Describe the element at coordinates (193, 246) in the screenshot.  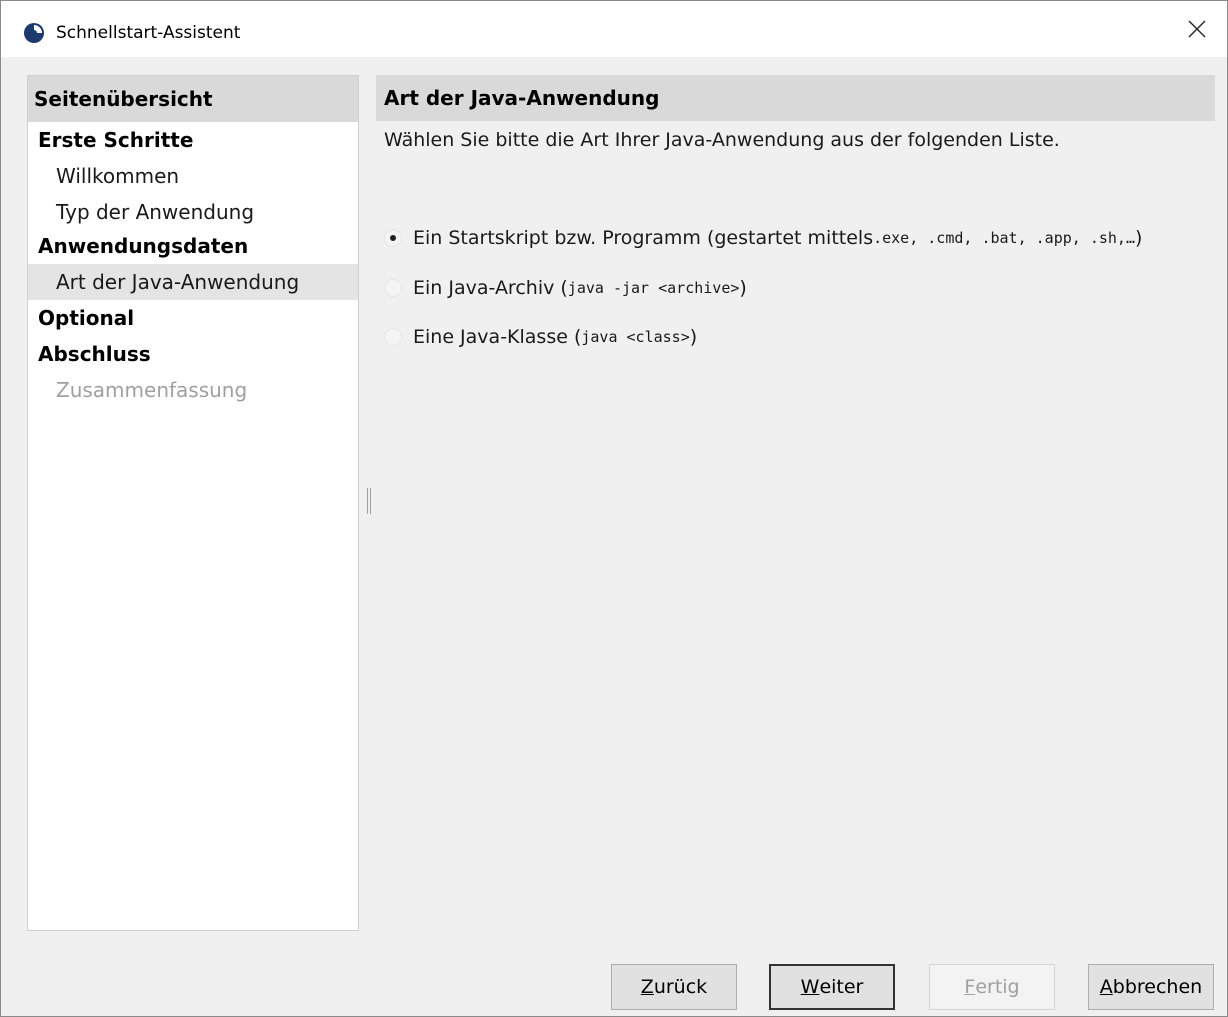
I see `nav-section-anwendungsdaten: Anwendungsdaten` at that location.